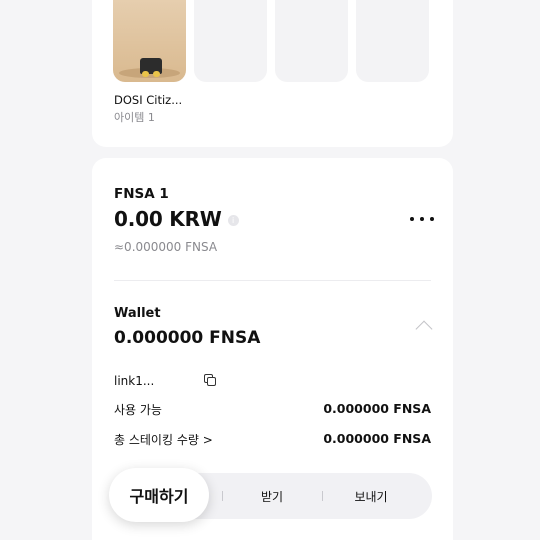  Describe the element at coordinates (377, 438) in the screenshot. I see `total-staking-value: 0.000000 FNSA` at that location.